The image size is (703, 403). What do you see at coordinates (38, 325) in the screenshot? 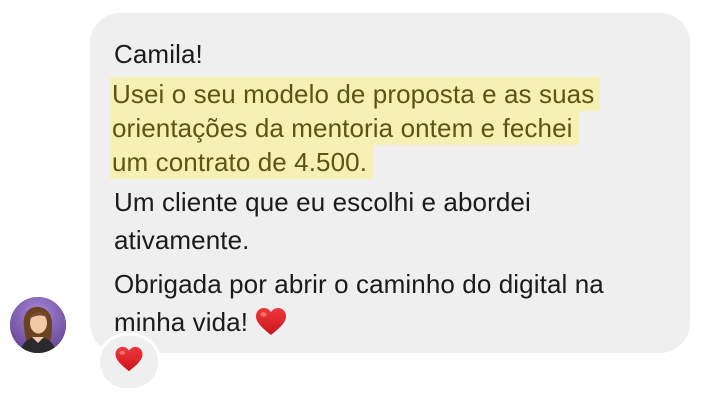
I see `avatar` at bounding box center [38, 325].